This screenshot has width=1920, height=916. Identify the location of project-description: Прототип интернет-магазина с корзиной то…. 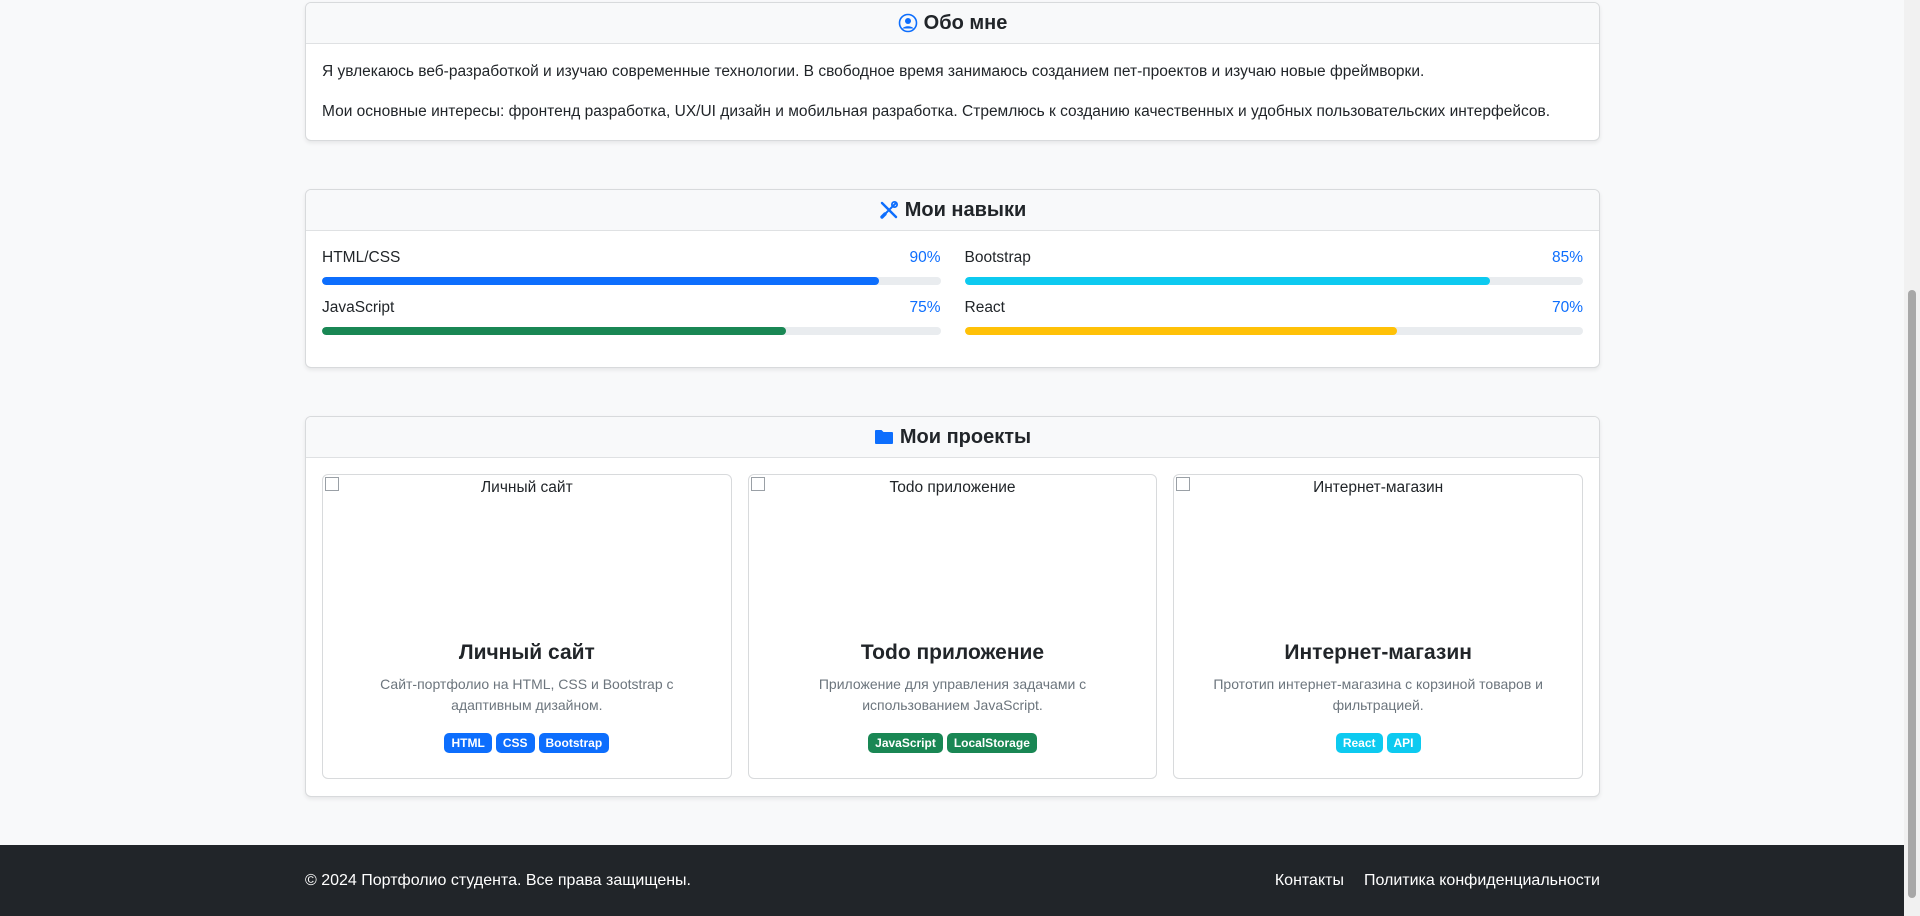
(1378, 694).